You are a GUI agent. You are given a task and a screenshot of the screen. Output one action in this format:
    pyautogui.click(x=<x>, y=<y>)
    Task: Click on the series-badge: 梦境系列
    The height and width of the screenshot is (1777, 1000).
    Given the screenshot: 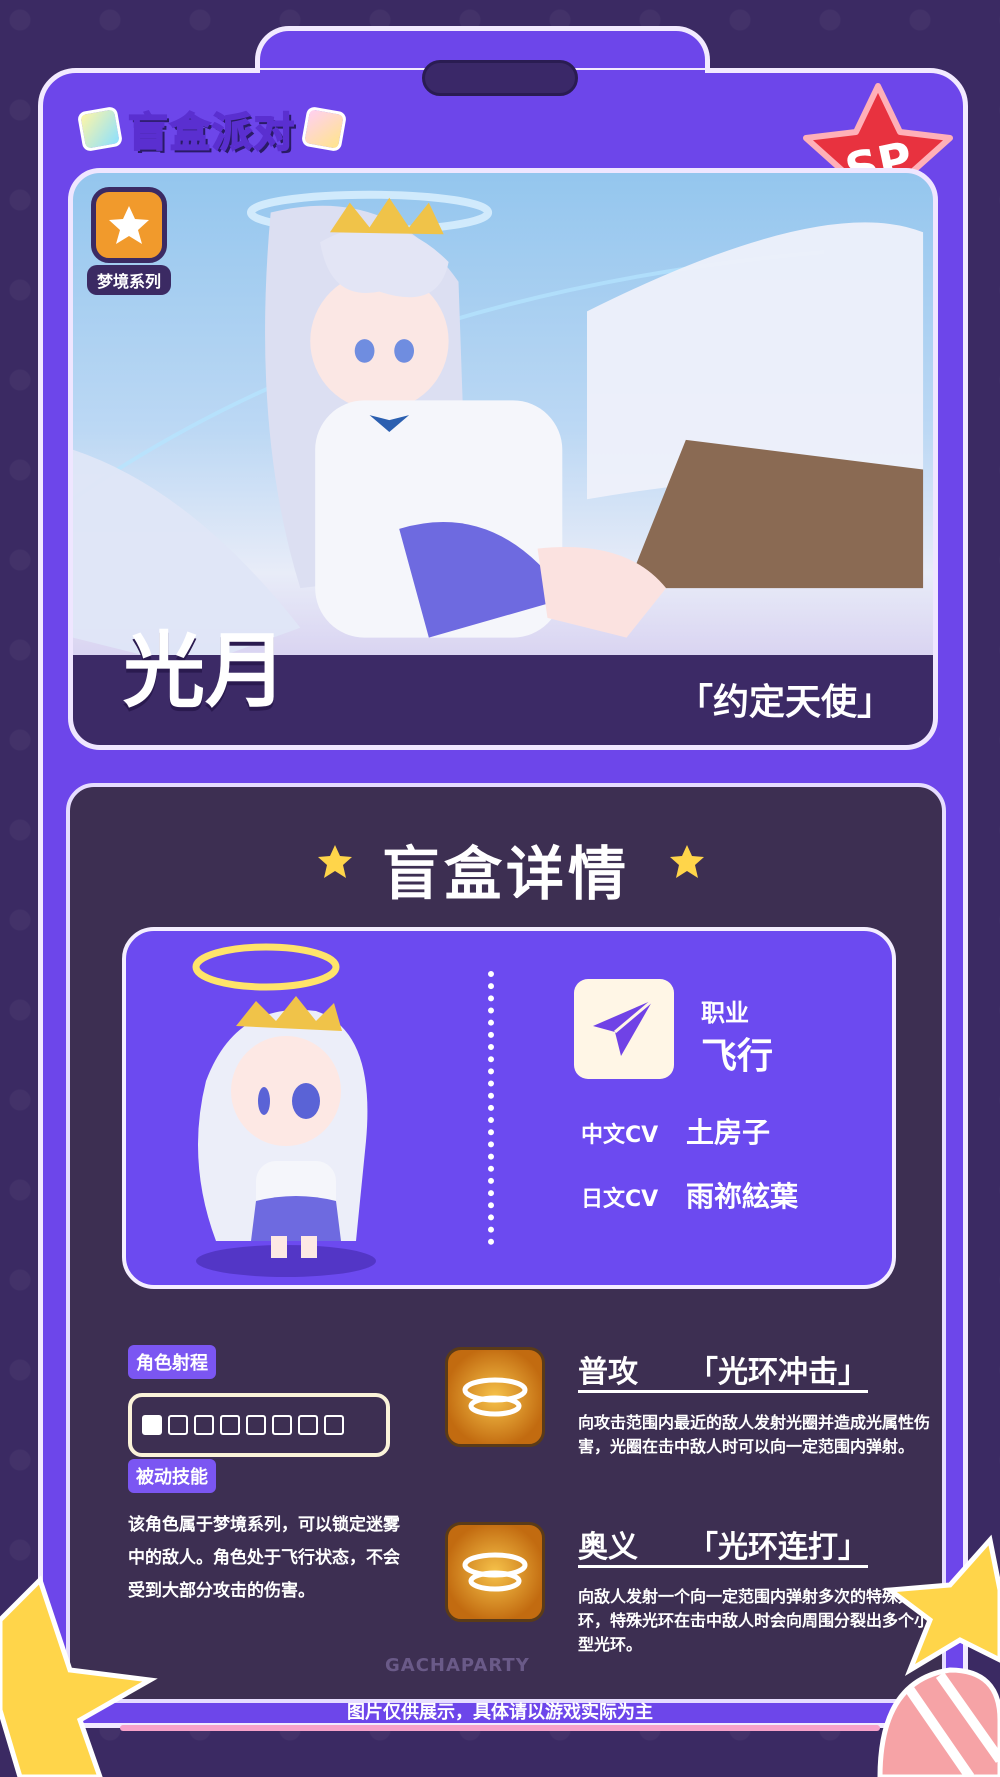 What is the action you would take?
    pyautogui.click(x=129, y=241)
    